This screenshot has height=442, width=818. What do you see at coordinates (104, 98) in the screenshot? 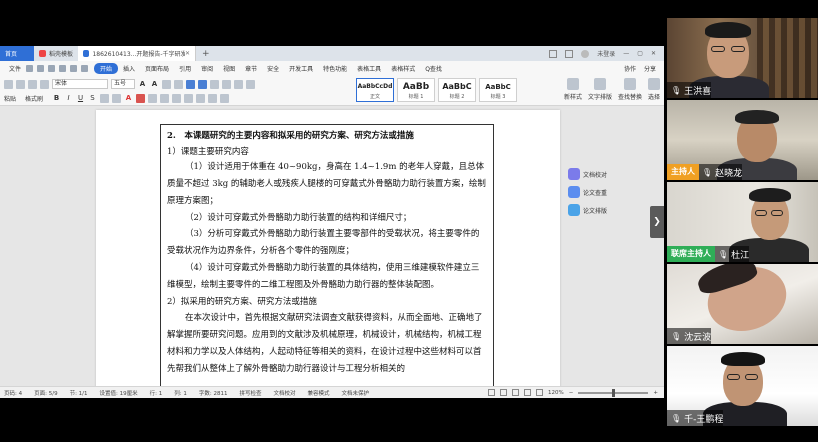
I see `superscript-icon` at bounding box center [104, 98].